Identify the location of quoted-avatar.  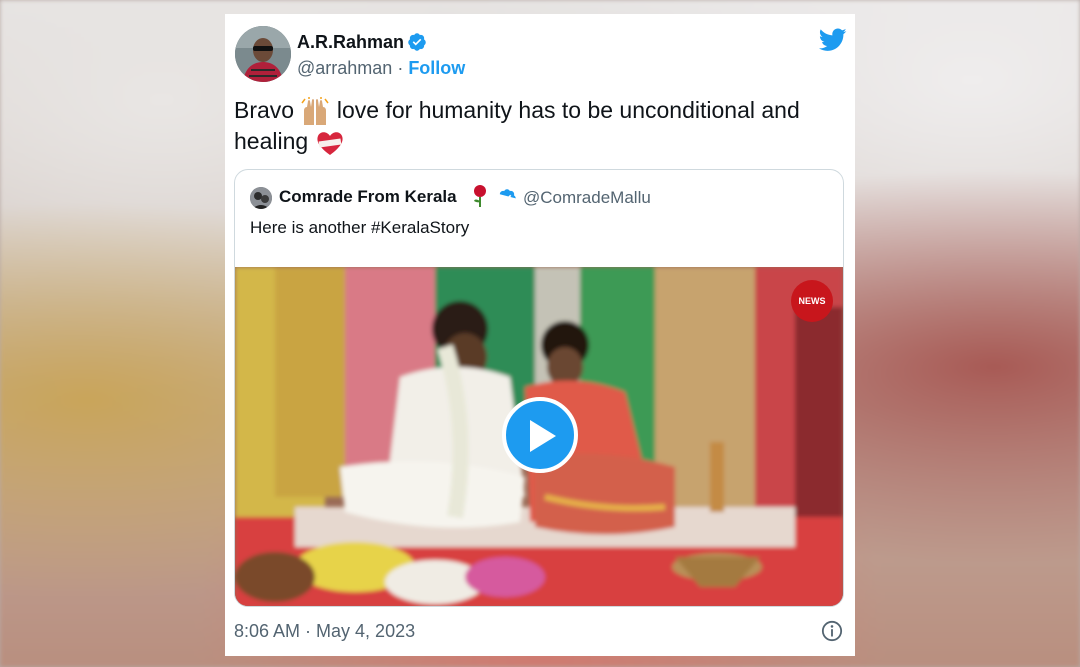
(261, 198).